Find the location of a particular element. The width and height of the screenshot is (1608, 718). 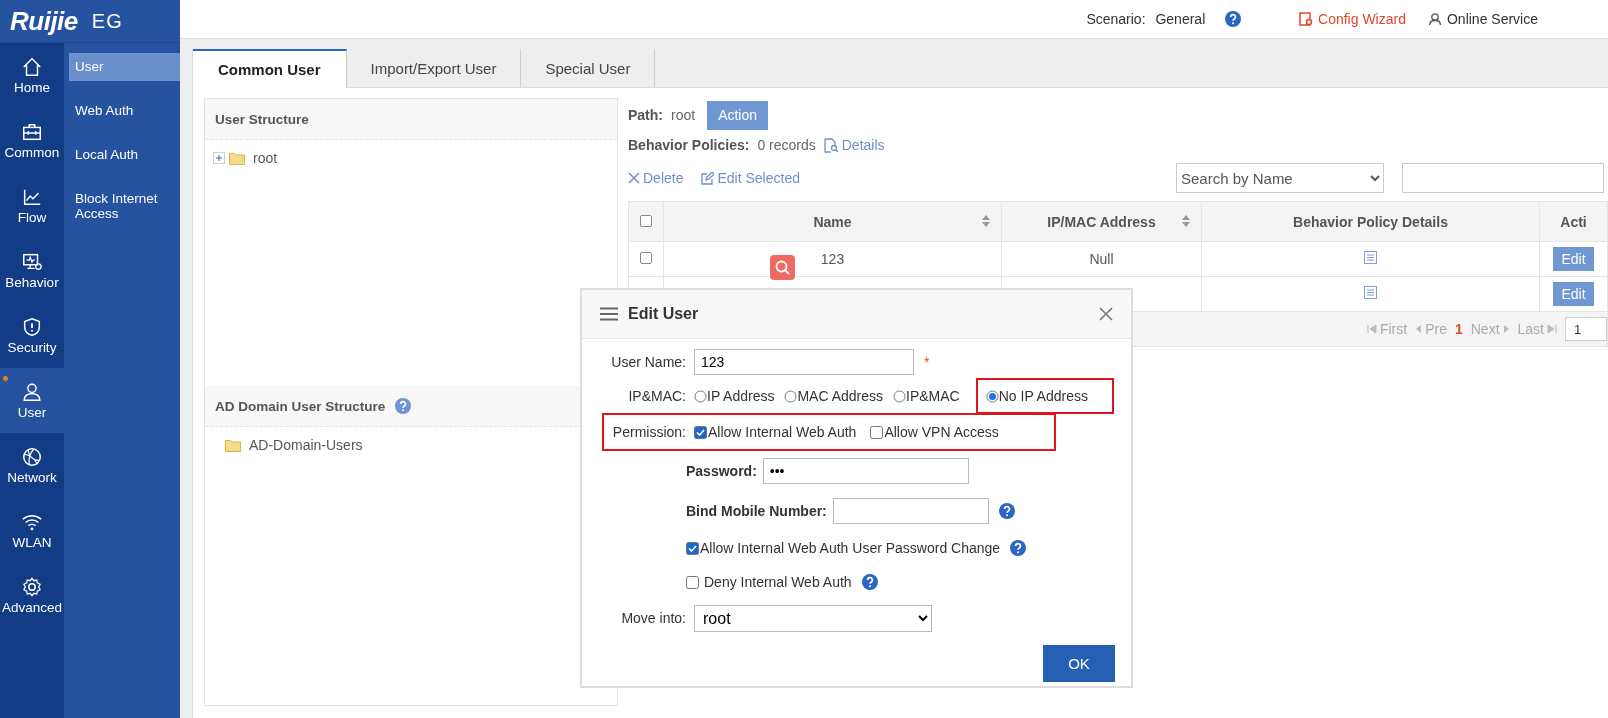

nav-item: Network is located at coordinates (32, 465).